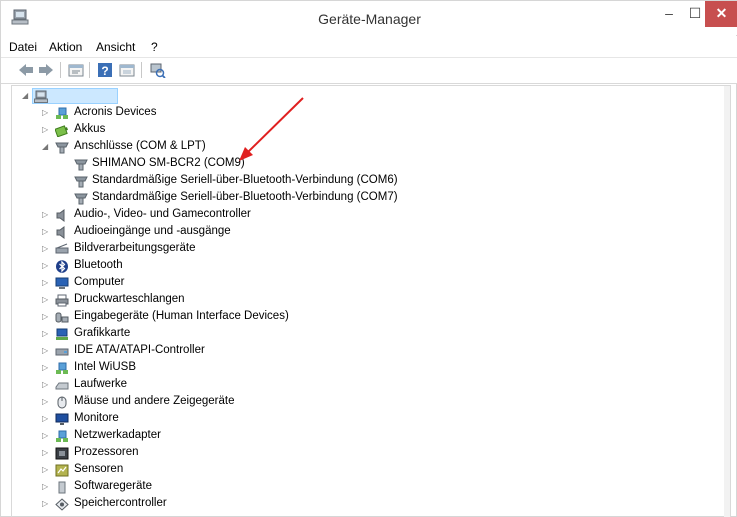  Describe the element at coordinates (721, 14) in the screenshot. I see `close-button: ✕` at that location.